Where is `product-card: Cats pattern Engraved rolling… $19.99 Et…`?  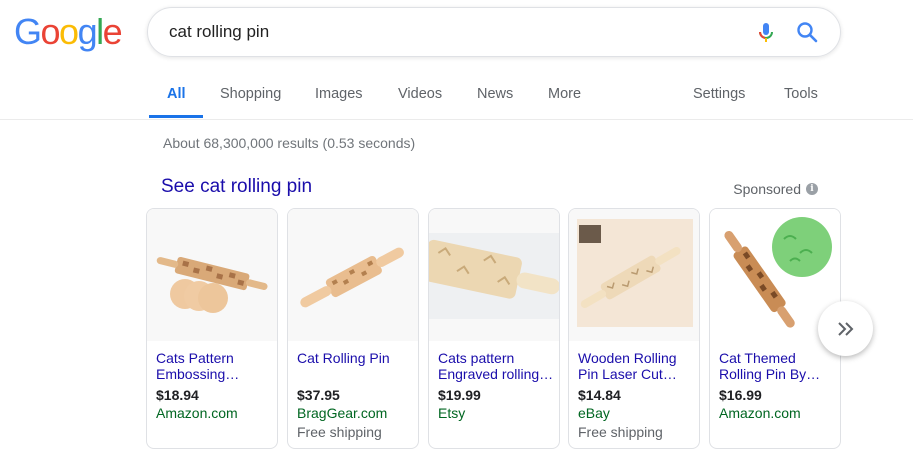
product-card: Cats pattern Engraved rolling… $19.99 Et… is located at coordinates (494, 328).